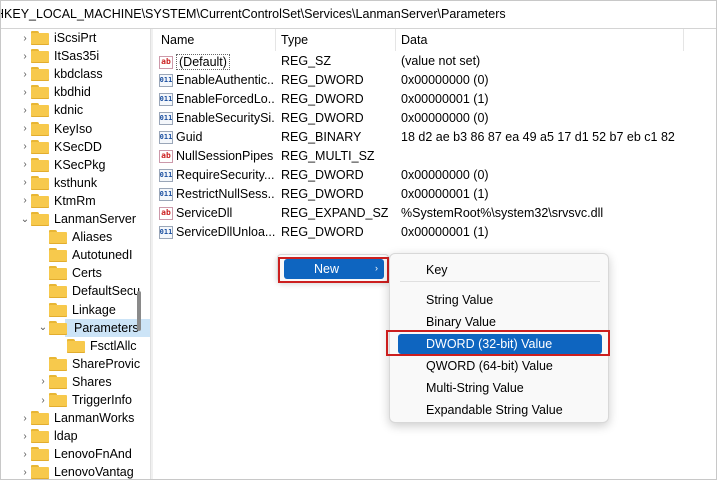 The width and height of the screenshot is (717, 480). What do you see at coordinates (189, 137) in the screenshot?
I see `value-name: Guid` at bounding box center [189, 137].